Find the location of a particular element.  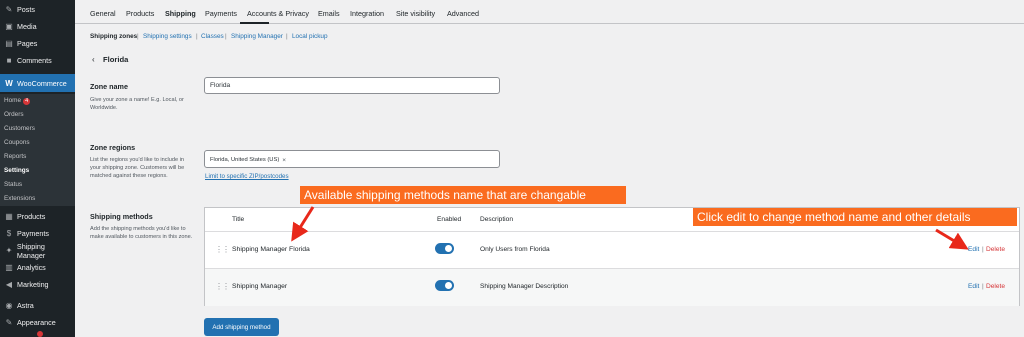

annotation-arrows is located at coordinates (630, 228).